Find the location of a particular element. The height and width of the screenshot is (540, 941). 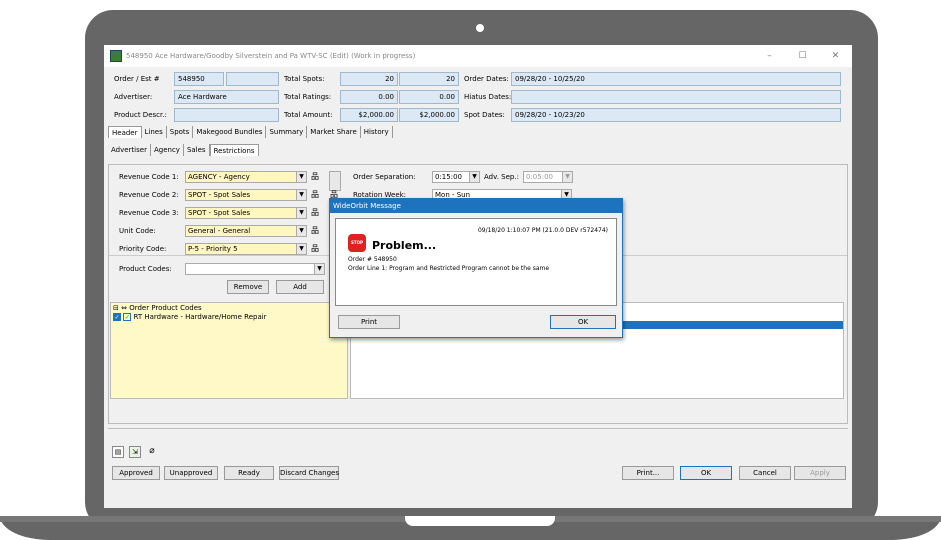

product-descr-field is located at coordinates (226, 115).